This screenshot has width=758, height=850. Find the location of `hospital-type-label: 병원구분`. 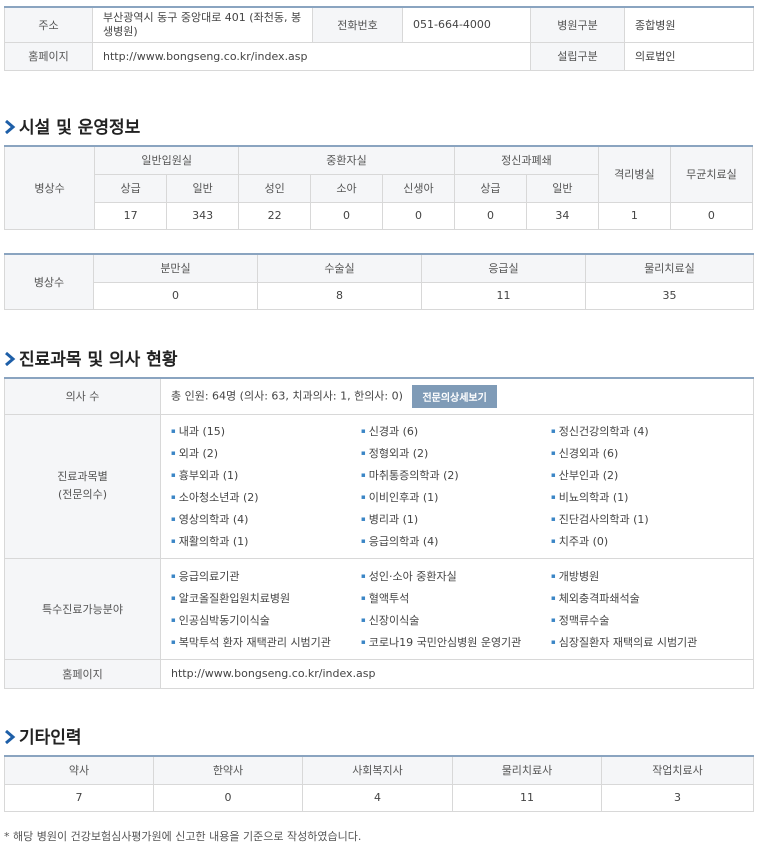

hospital-type-label: 병원구분 is located at coordinates (577, 24).